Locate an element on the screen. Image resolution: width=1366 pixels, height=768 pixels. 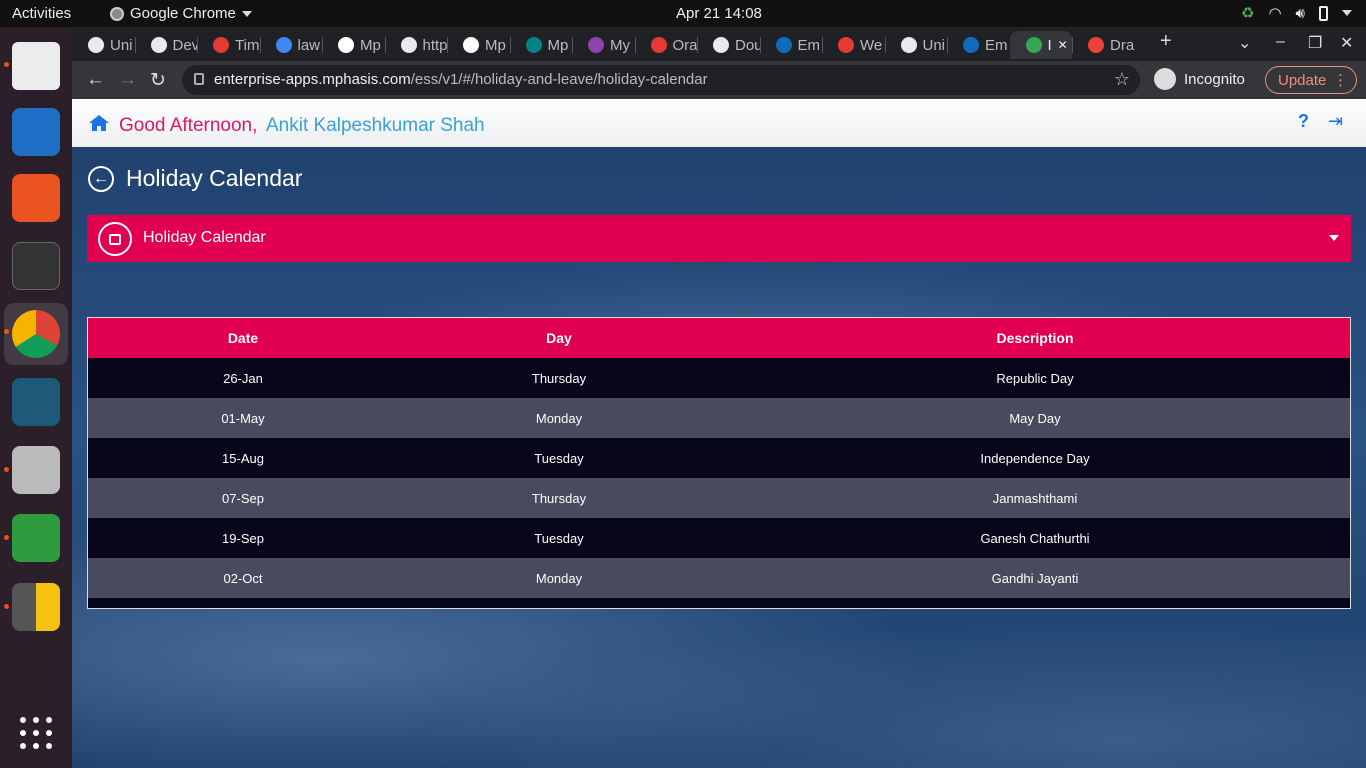
browser-tab: Dev is located at coordinates (166, 45).